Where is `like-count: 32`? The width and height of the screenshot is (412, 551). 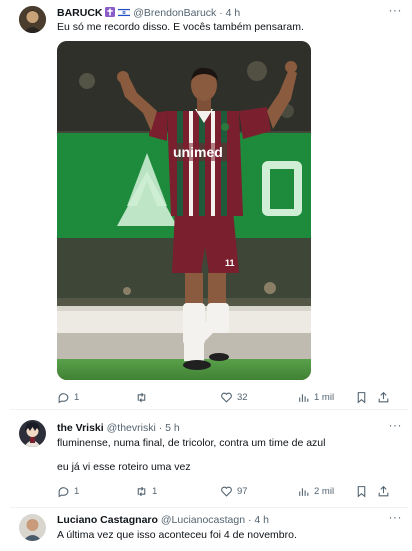
like-count: 32 is located at coordinates (242, 397).